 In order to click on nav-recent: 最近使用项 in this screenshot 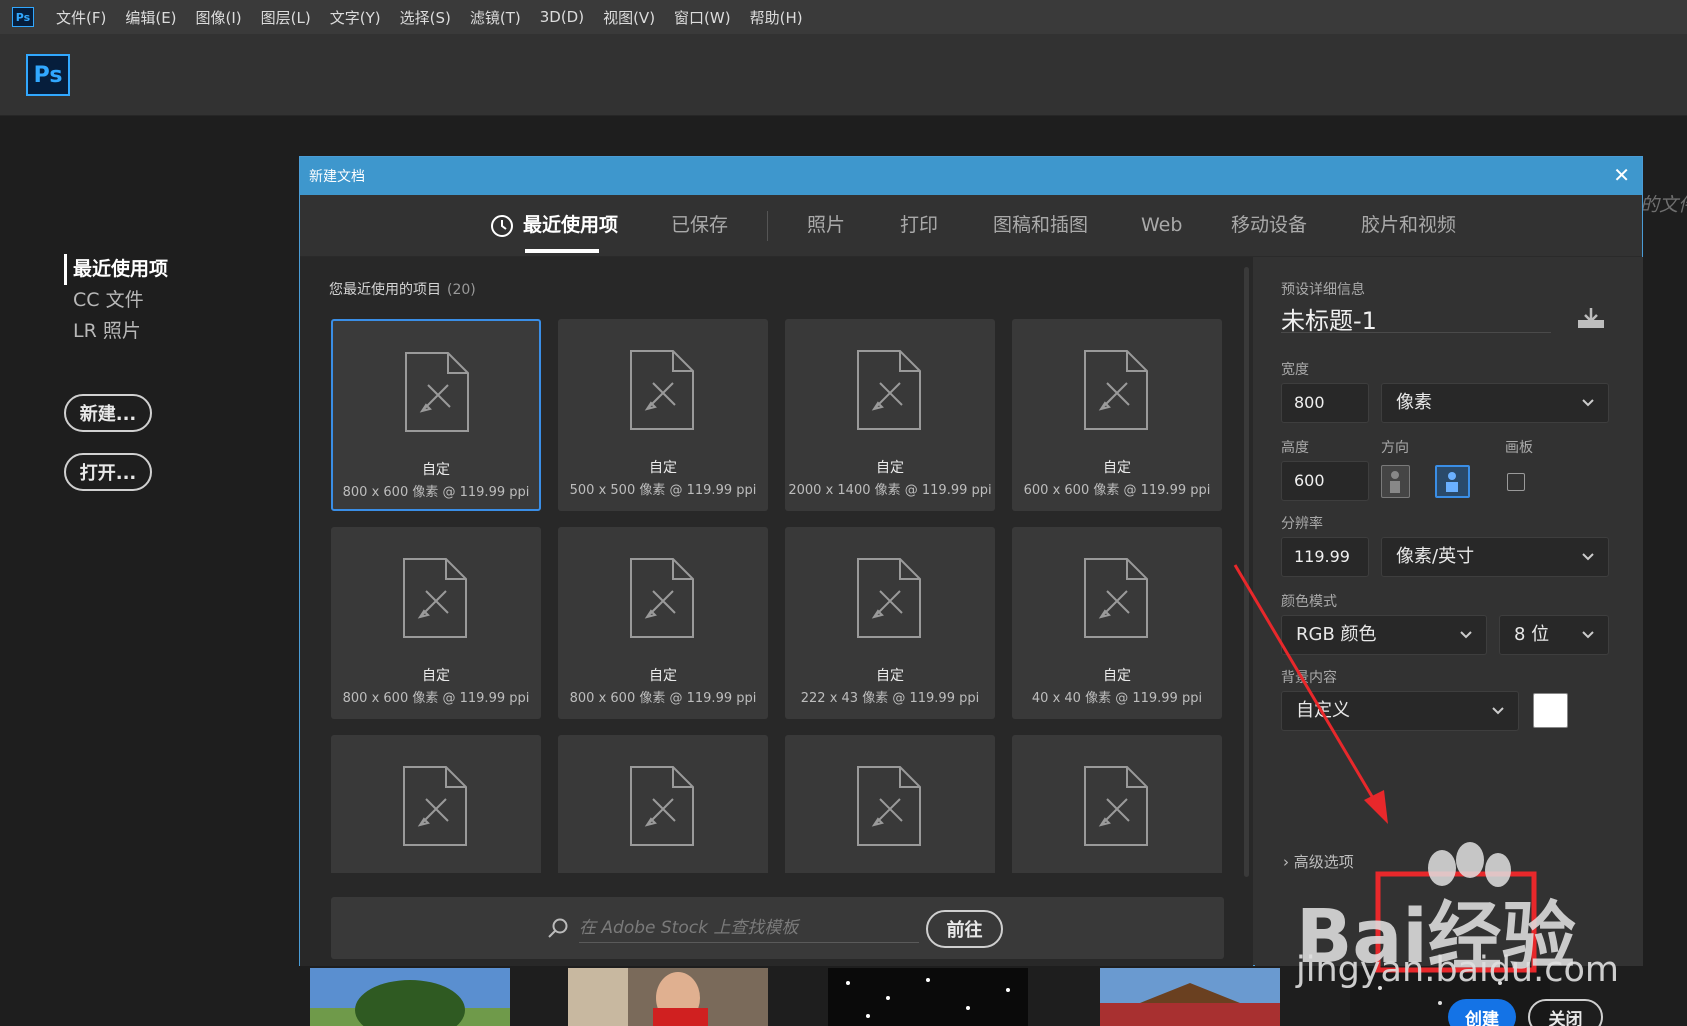, I will do `click(116, 269)`.